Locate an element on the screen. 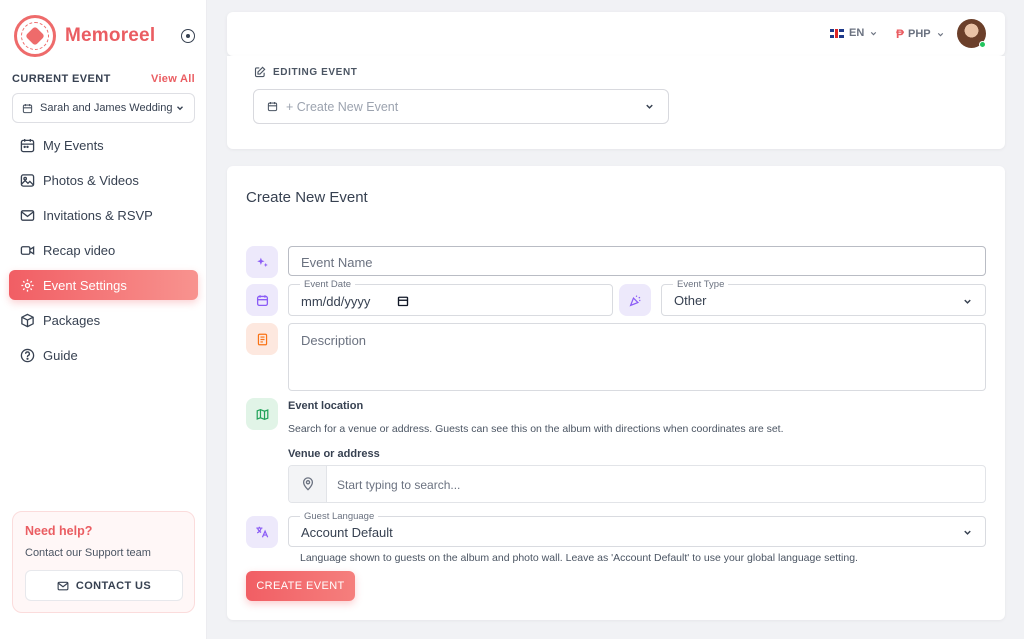 The image size is (1024, 639). current-event-value: Sarah and James Wedding is located at coordinates (106, 108).